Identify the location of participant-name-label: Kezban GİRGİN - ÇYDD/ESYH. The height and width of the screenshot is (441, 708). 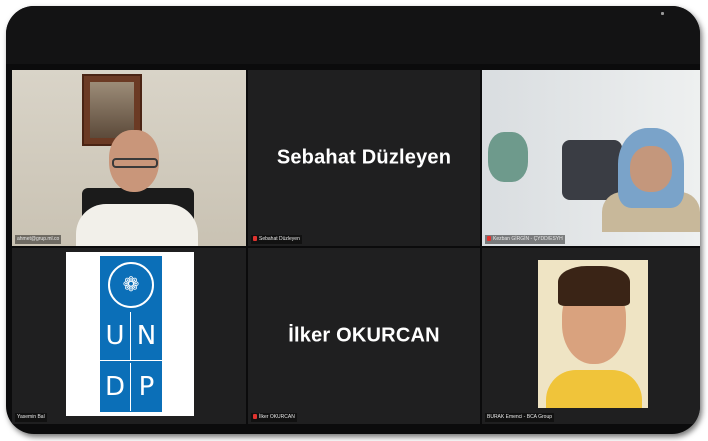
(525, 239).